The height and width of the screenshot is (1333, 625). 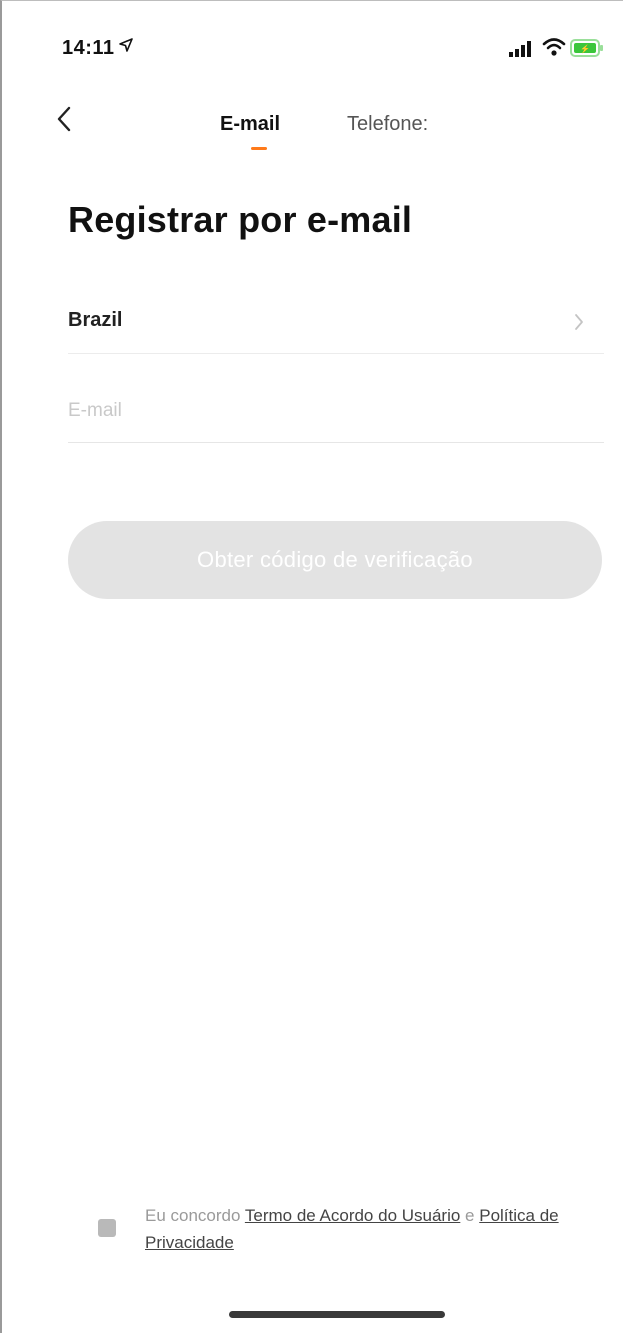 What do you see at coordinates (312, 126) in the screenshot?
I see `top-navigation: E-mail Telefone:` at bounding box center [312, 126].